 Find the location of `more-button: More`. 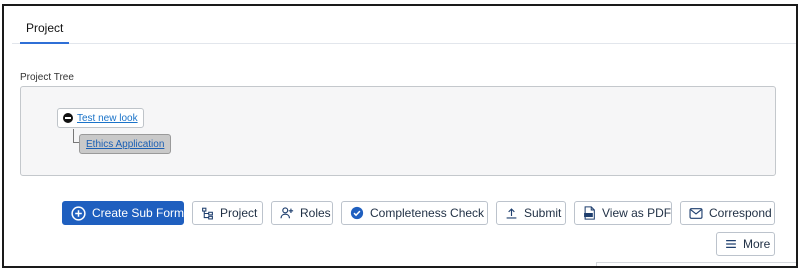

more-button: More is located at coordinates (745, 244).